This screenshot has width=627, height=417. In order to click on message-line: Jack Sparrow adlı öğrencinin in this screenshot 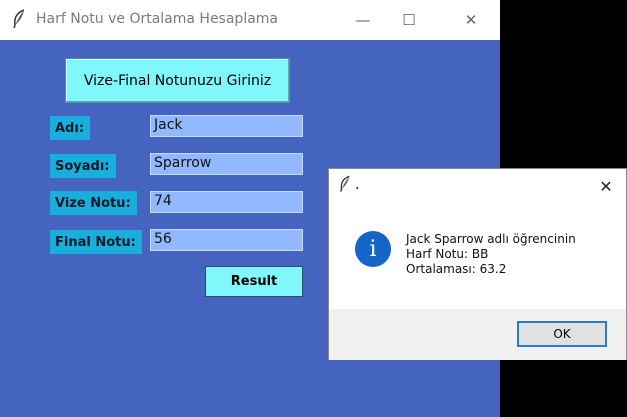, I will do `click(491, 239)`.